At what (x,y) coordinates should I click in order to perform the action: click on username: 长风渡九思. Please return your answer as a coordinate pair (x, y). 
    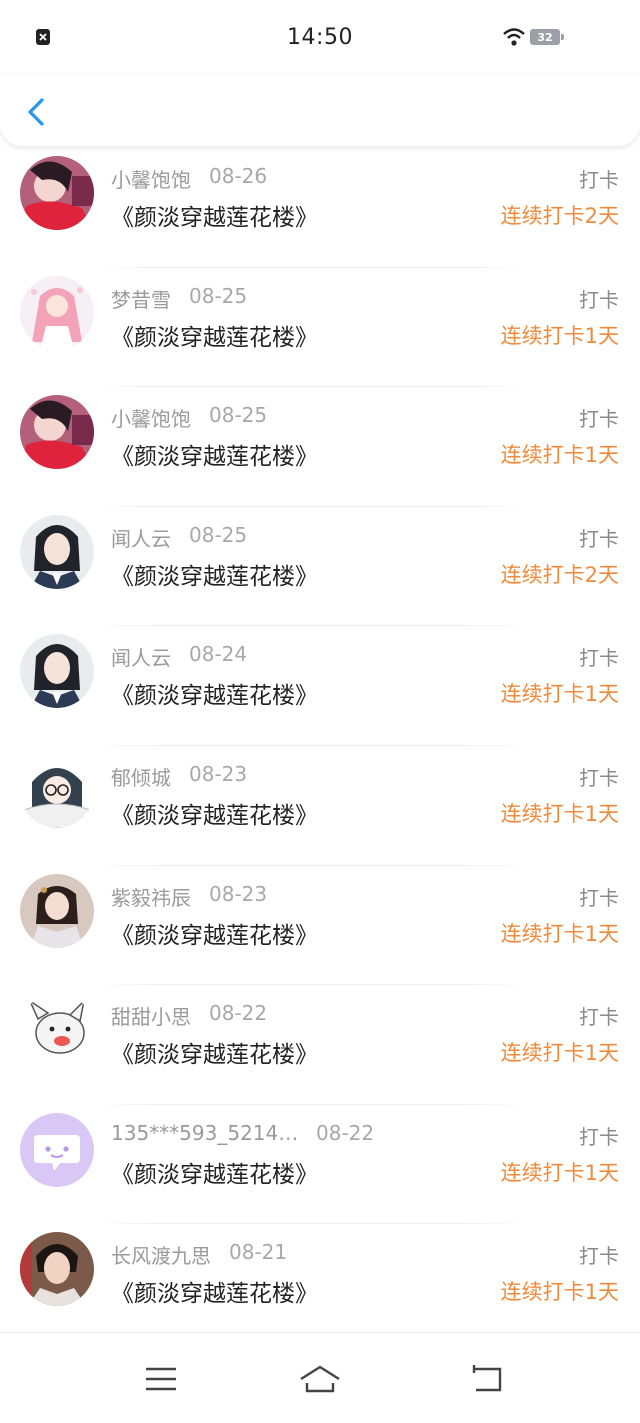
    Looking at the image, I should click on (161, 1254).